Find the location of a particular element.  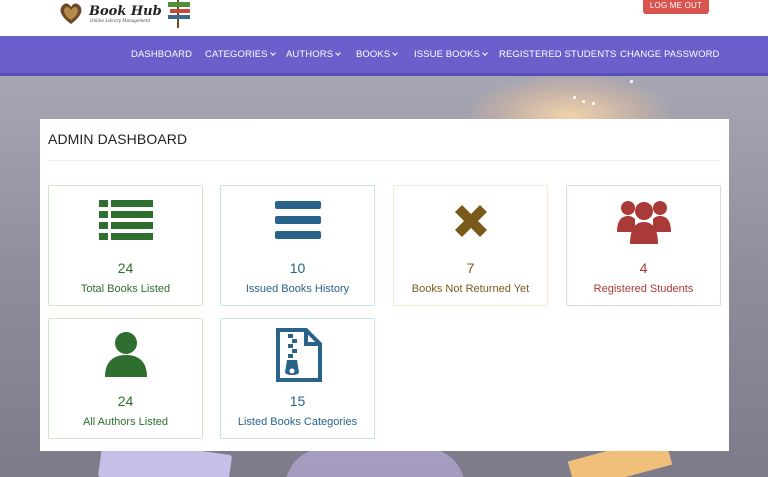

svg-text: Online Library Management is located at coordinates (120, 20).